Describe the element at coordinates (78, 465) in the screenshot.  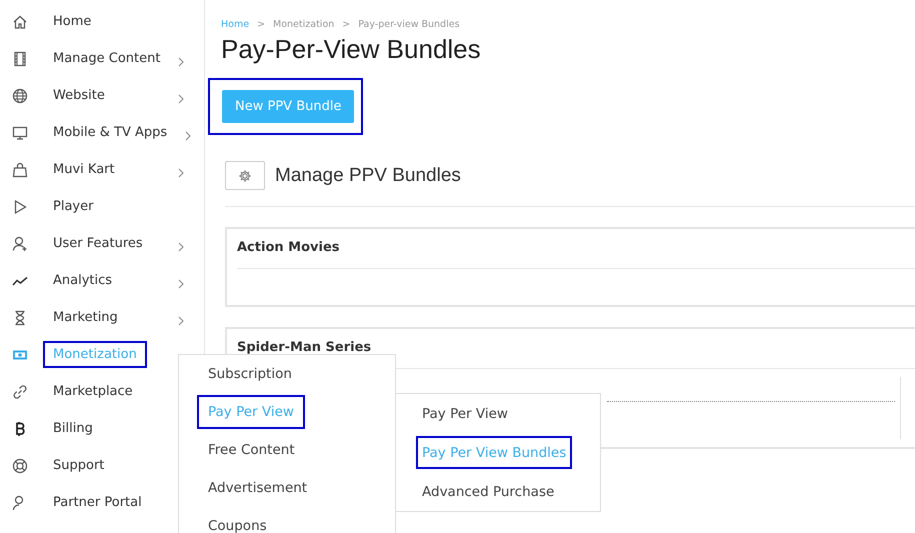
I see `sidebar-item: Support` at that location.